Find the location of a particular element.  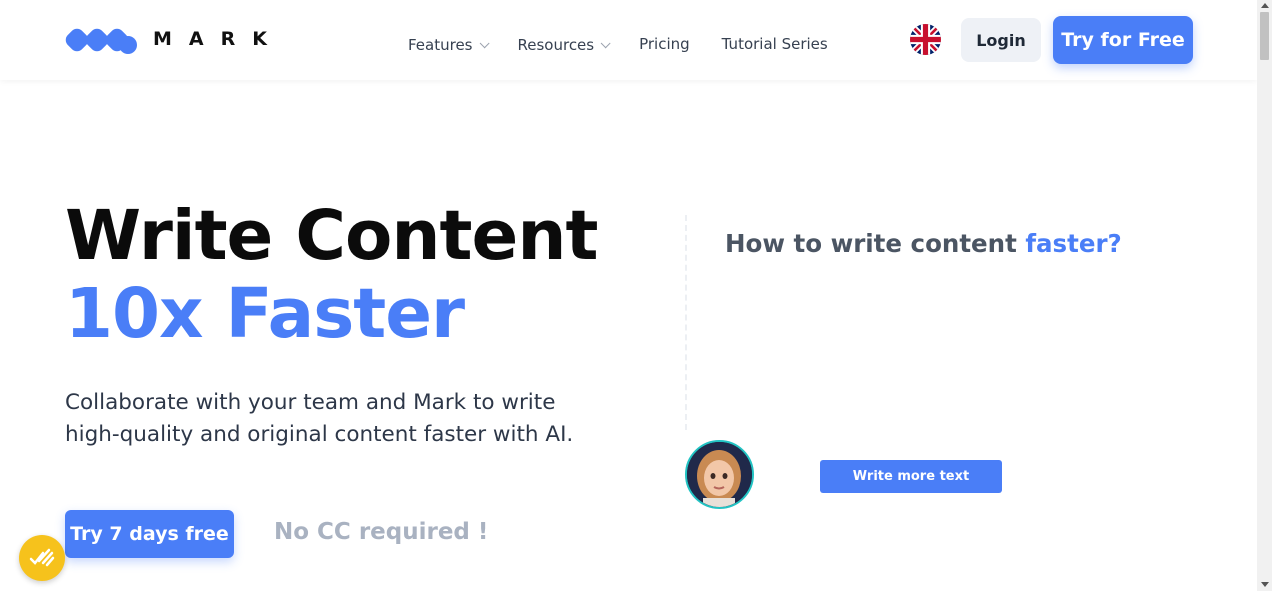

demo-question: How to write content faster? is located at coordinates (923, 243).